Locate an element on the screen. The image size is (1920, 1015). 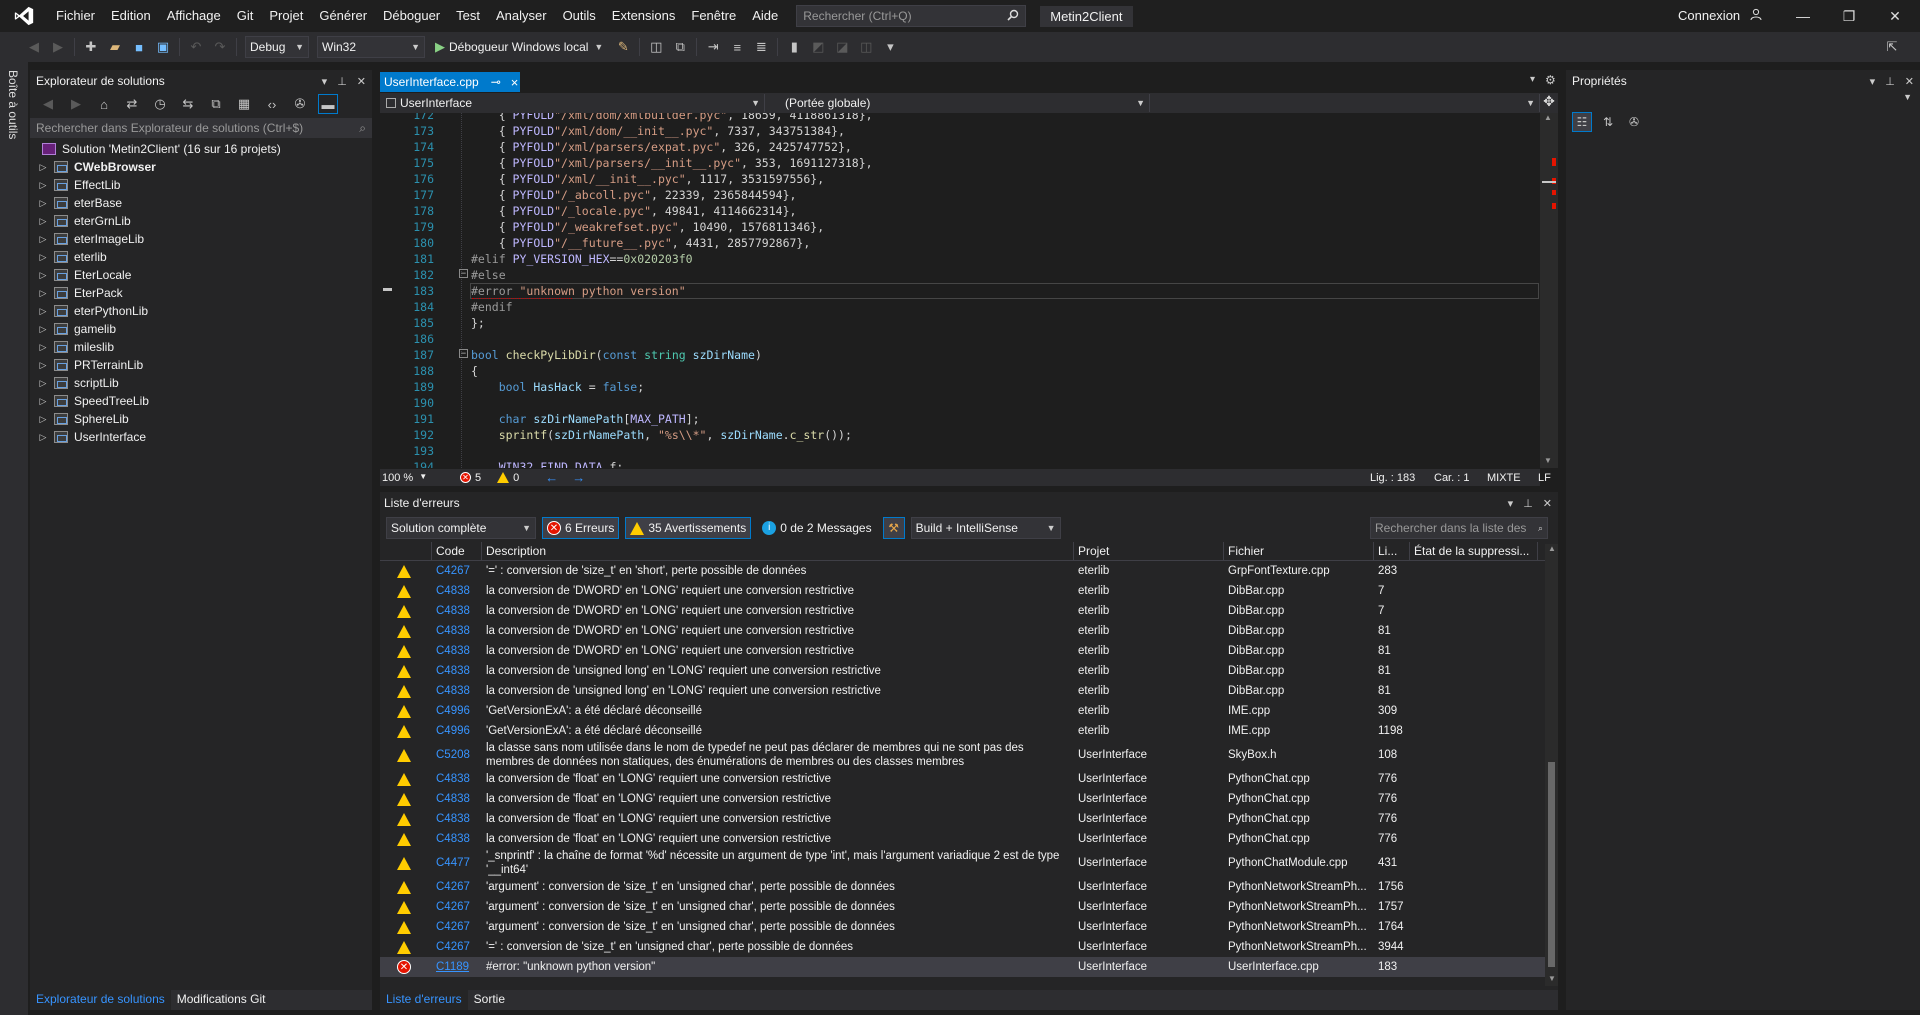
project-node: ▷ eterImageLib is located at coordinates (201, 239).